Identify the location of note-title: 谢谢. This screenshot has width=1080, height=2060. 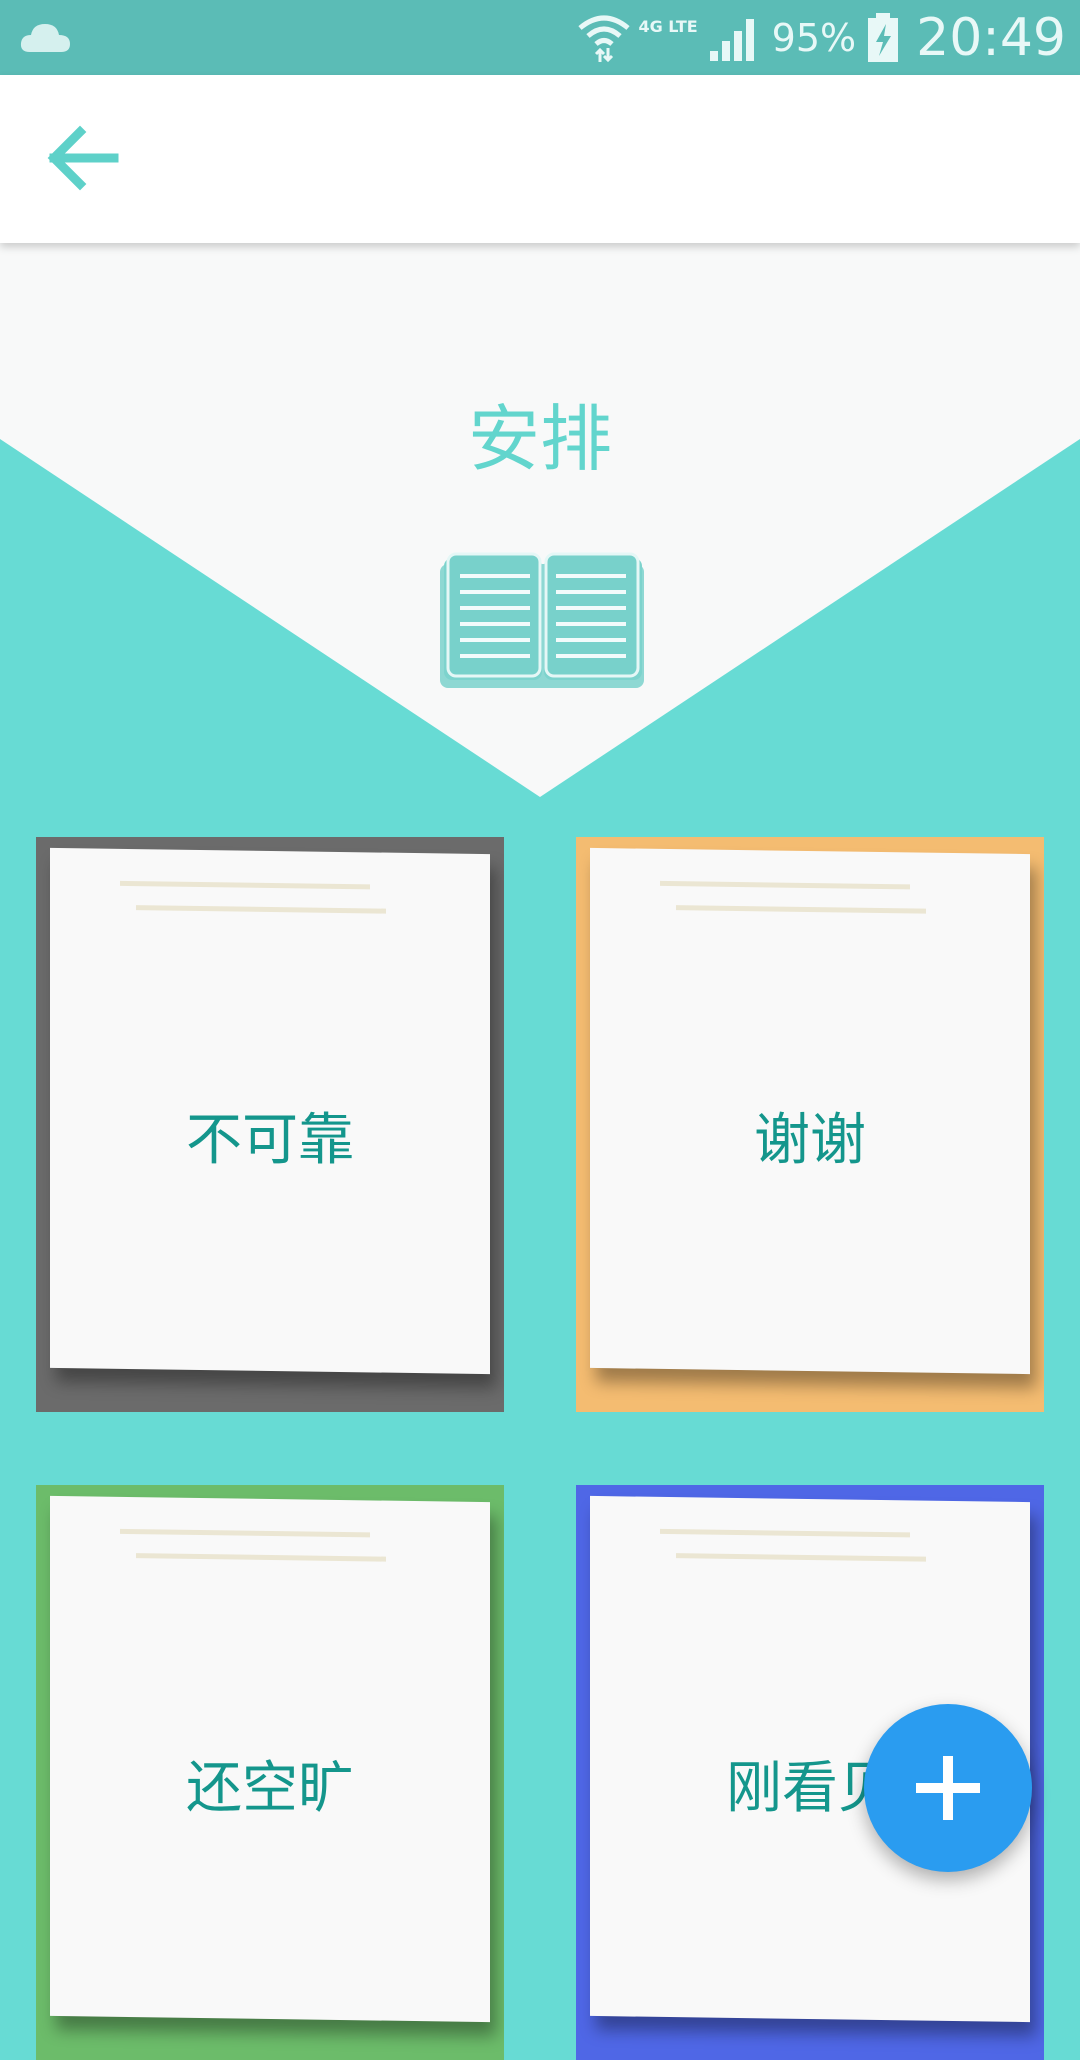
(810, 1140).